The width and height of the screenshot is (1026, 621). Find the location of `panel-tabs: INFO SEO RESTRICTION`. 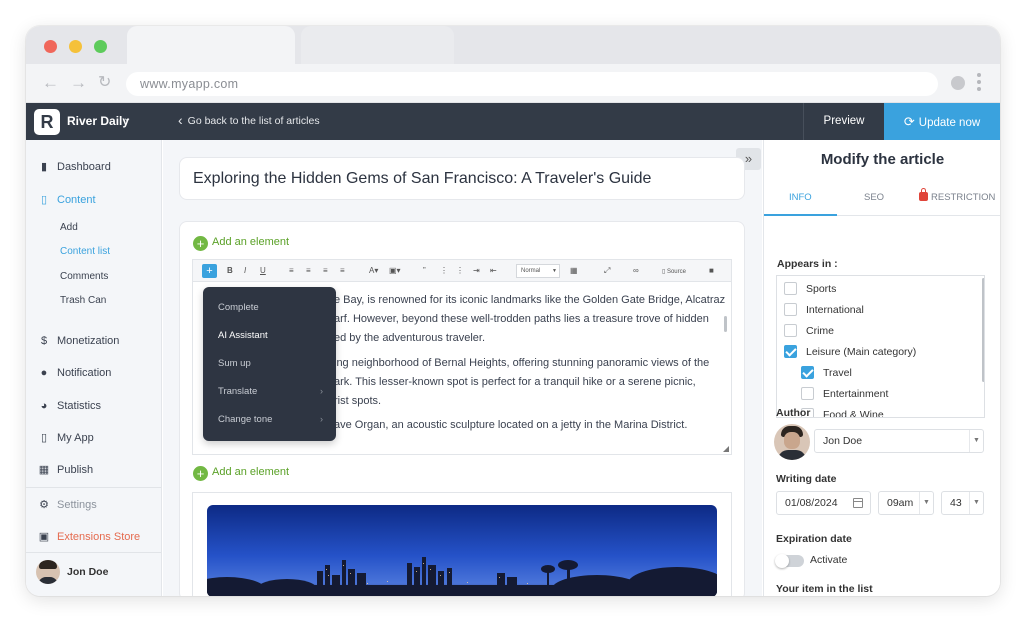

panel-tabs: INFO SEO RESTRICTION is located at coordinates (882, 197).